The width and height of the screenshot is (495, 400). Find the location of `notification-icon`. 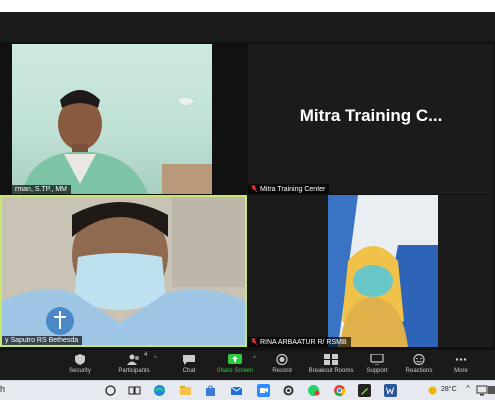

notification-icon is located at coordinates (491, 390).